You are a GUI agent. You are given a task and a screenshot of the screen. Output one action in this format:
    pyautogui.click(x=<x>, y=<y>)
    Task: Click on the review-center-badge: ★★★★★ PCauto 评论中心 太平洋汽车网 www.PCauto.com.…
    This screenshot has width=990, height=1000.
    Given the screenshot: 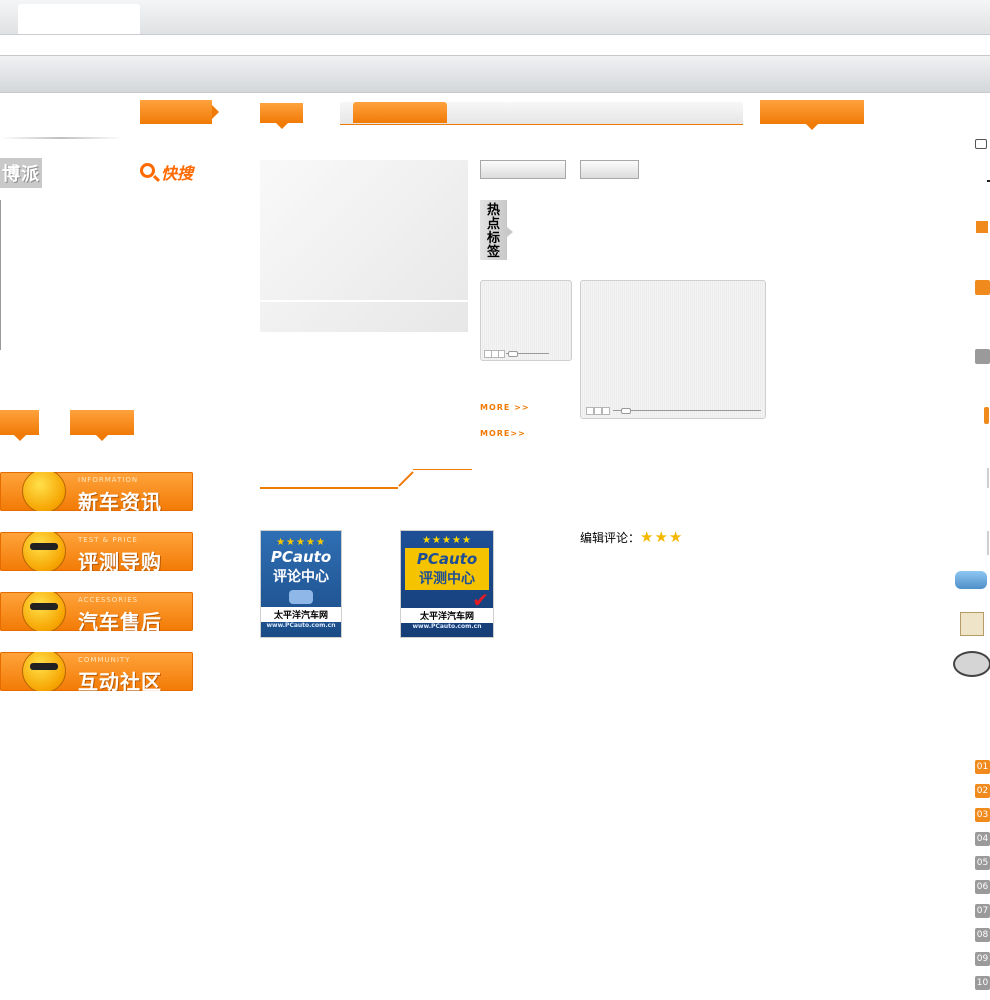 What is the action you would take?
    pyautogui.click(x=301, y=584)
    